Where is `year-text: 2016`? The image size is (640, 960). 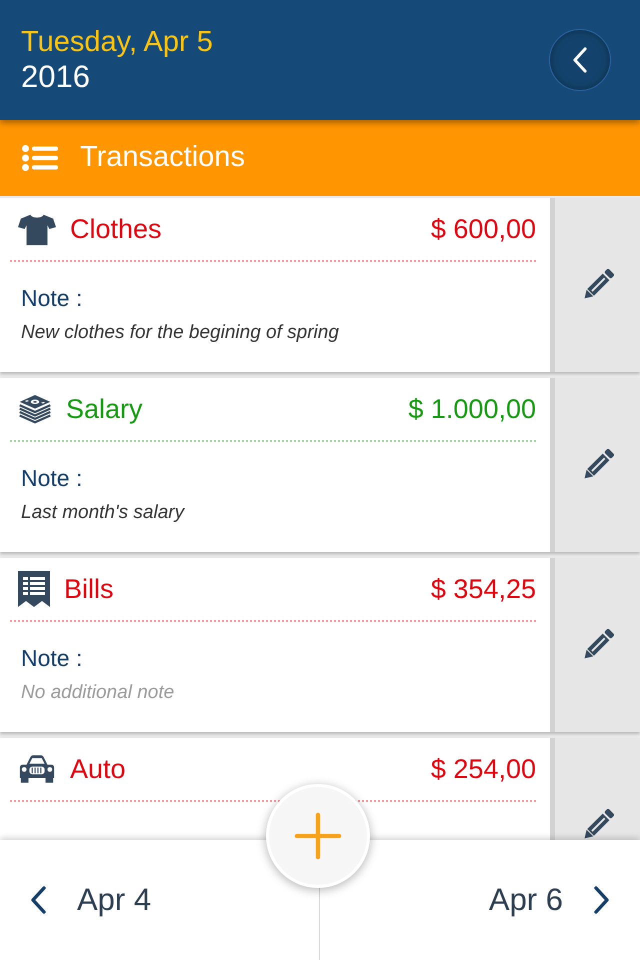 year-text: 2016 is located at coordinates (56, 77).